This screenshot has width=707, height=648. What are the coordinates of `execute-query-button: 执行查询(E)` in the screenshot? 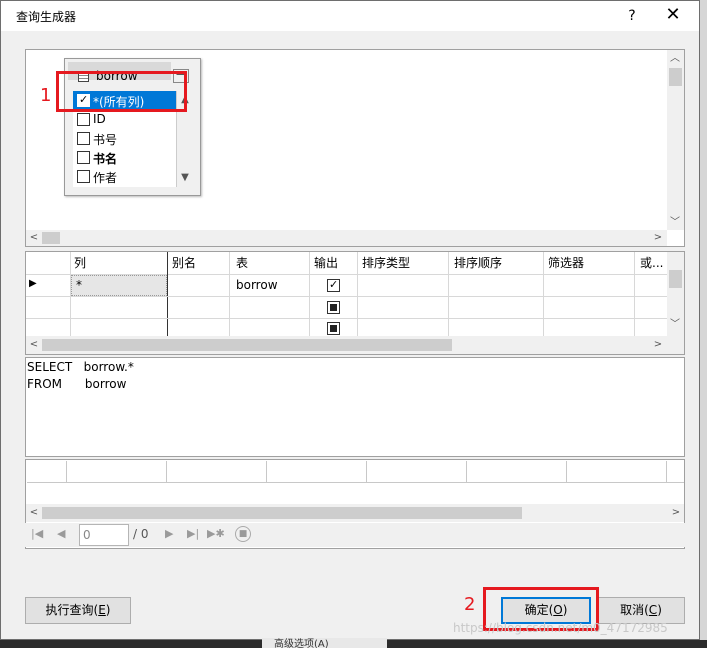 It's located at (78, 610).